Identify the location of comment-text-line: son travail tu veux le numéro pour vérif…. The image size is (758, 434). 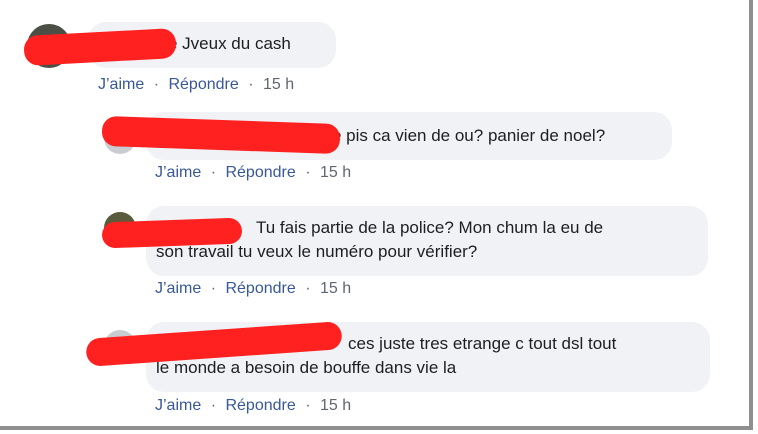
(317, 251).